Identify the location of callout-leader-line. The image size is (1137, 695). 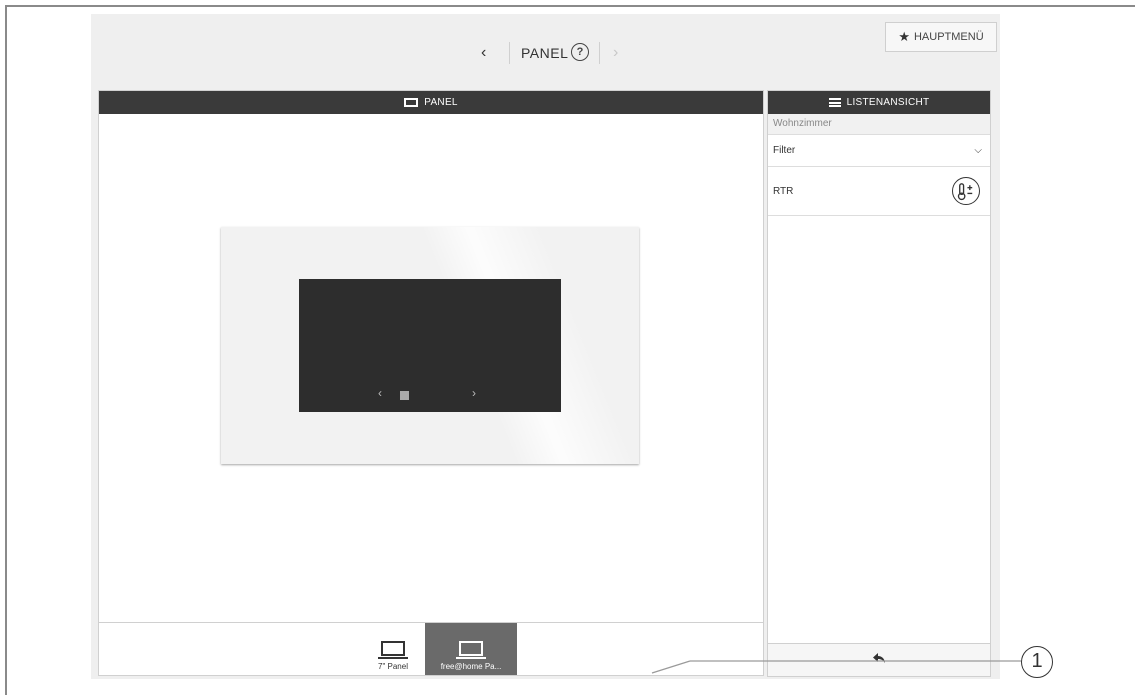
(836, 667).